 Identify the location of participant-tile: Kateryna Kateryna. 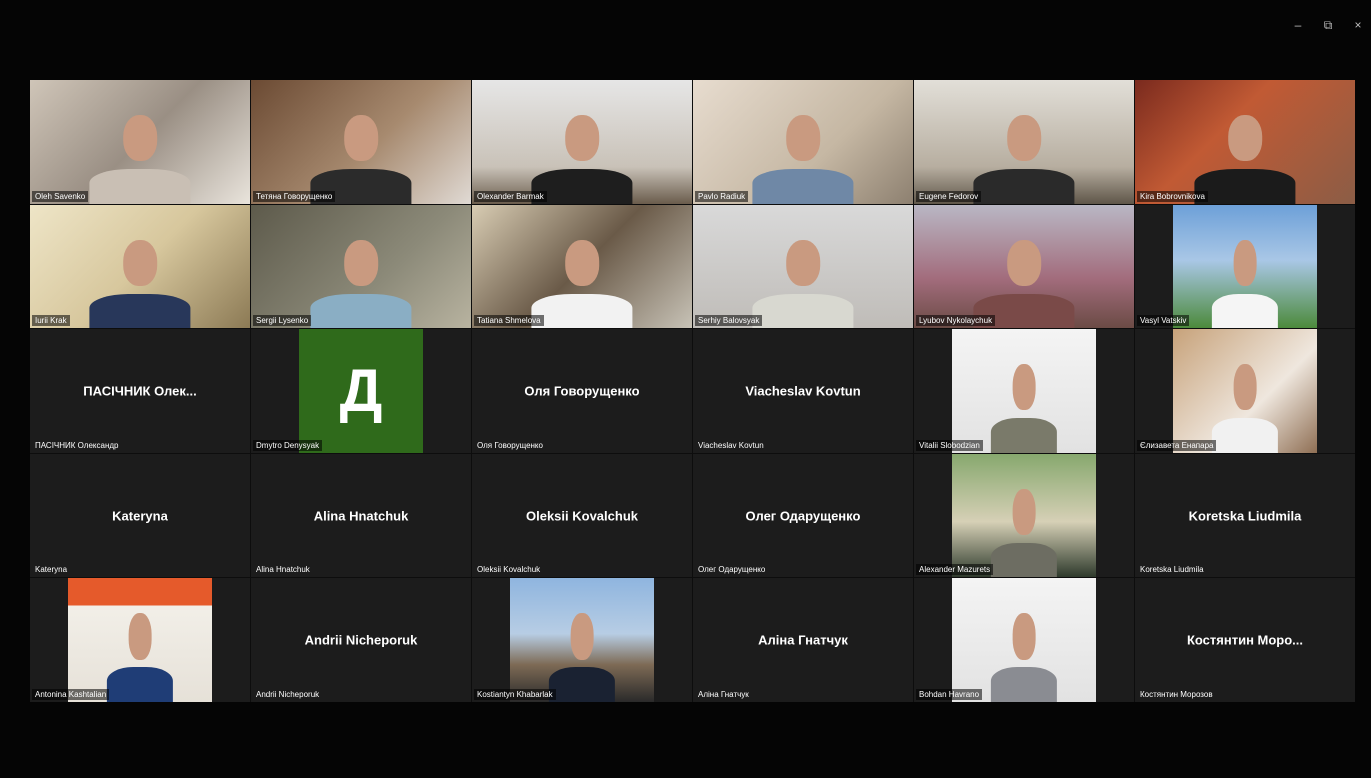
(140, 515).